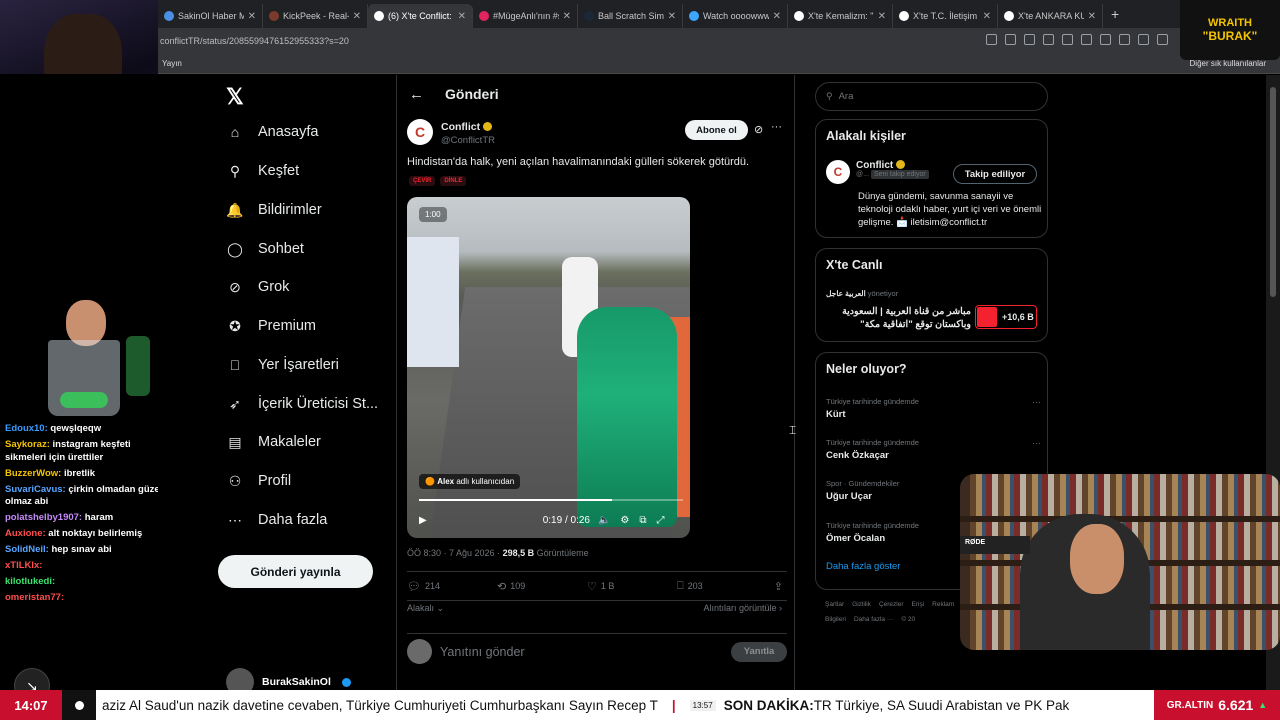 The width and height of the screenshot is (1280, 720). I want to click on settings-gear-icon: ⚙, so click(624, 520).